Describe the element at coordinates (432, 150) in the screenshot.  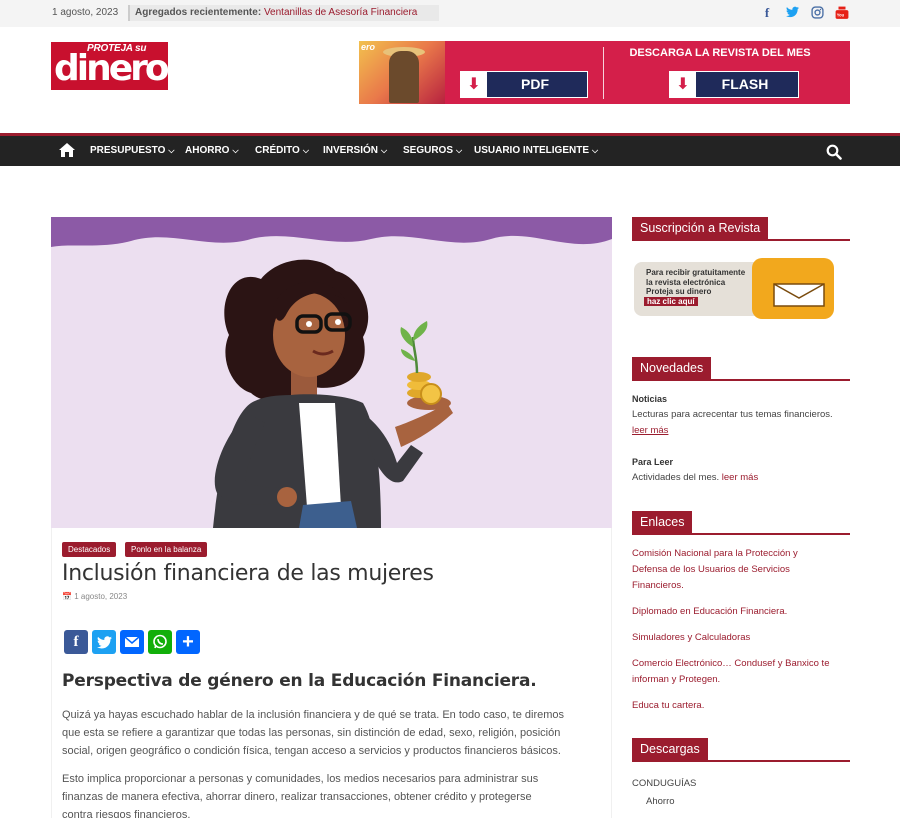
I see `nav-item-seguros: SEGUROS ⌵` at that location.